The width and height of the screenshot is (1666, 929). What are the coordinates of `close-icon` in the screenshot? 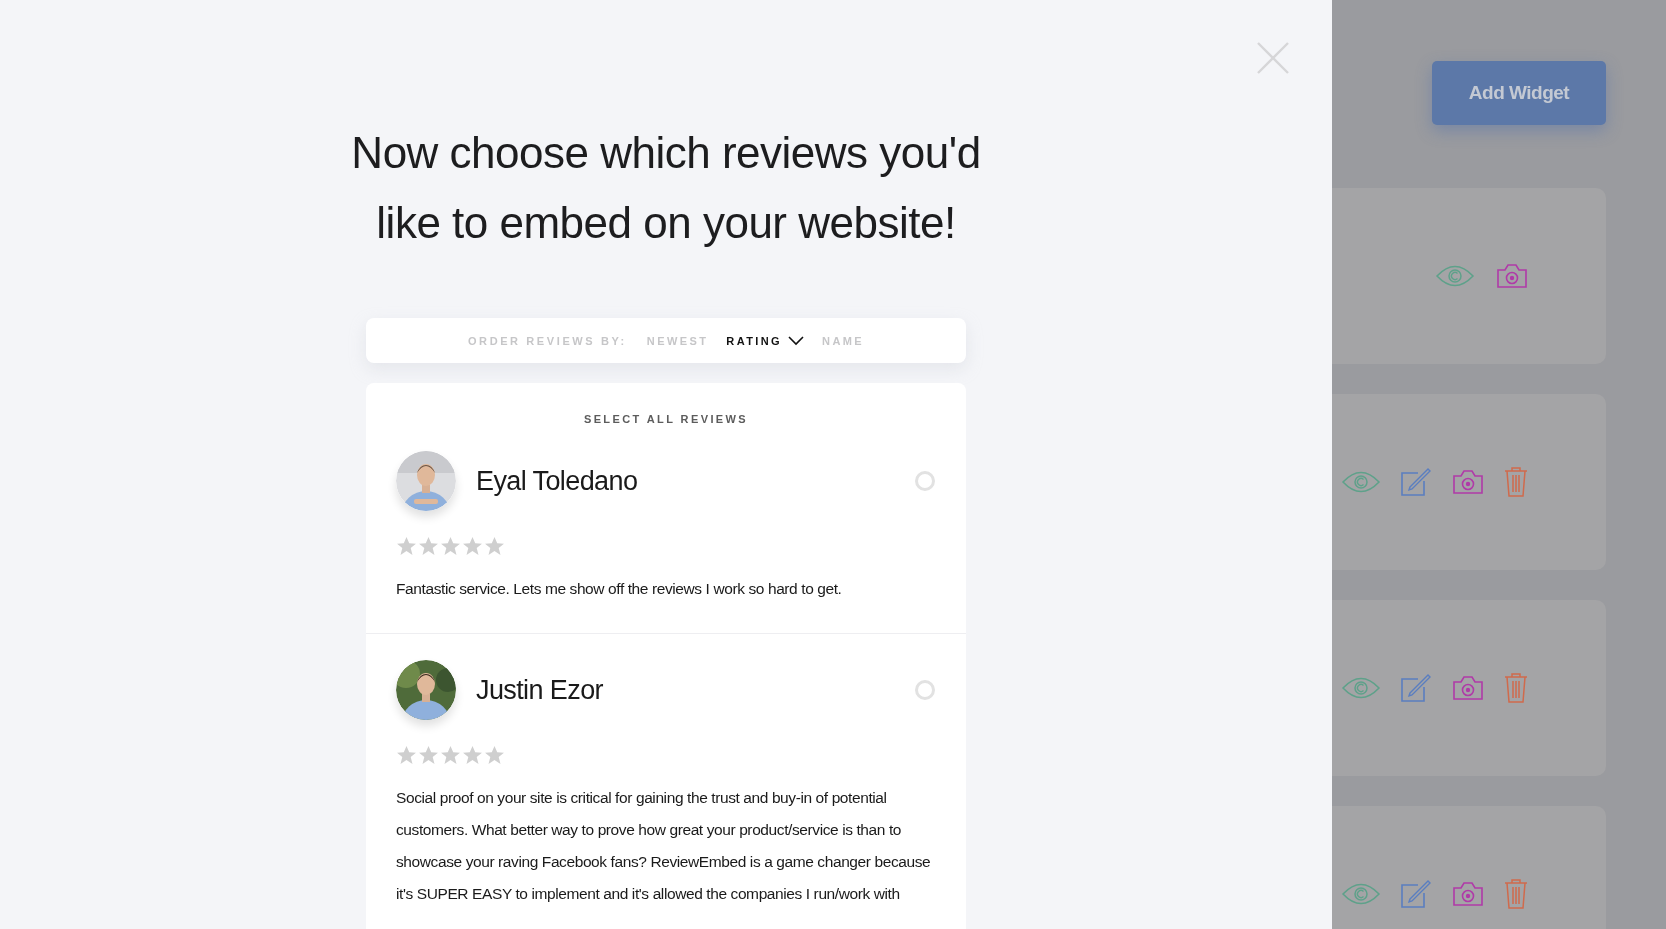 It's located at (1273, 58).